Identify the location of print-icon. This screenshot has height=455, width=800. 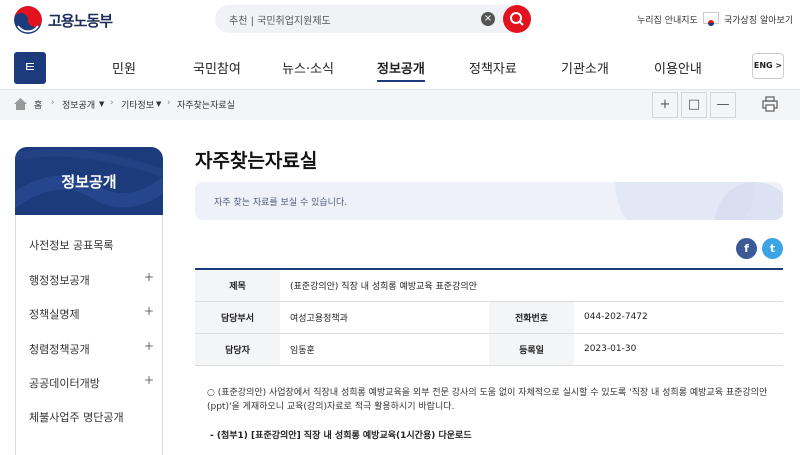
(770, 104).